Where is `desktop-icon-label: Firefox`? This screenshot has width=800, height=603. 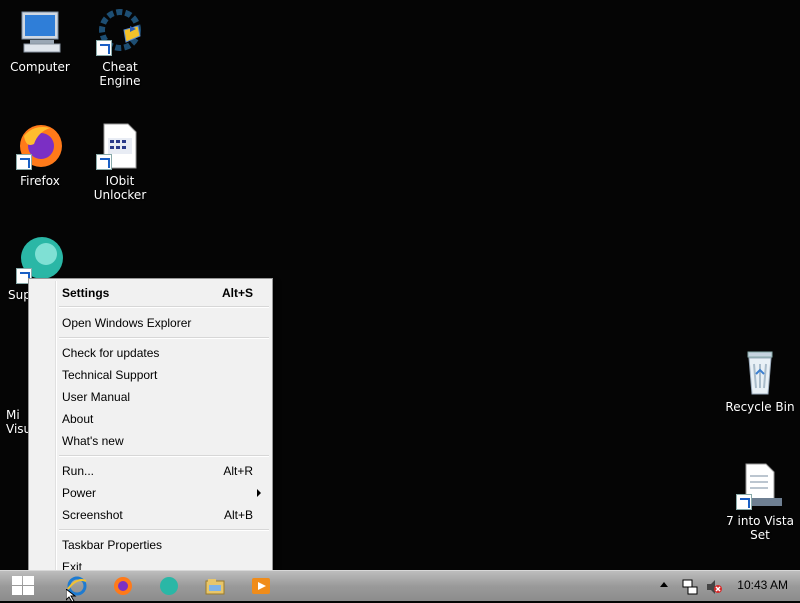
desktop-icon-label: Firefox is located at coordinates (40, 181).